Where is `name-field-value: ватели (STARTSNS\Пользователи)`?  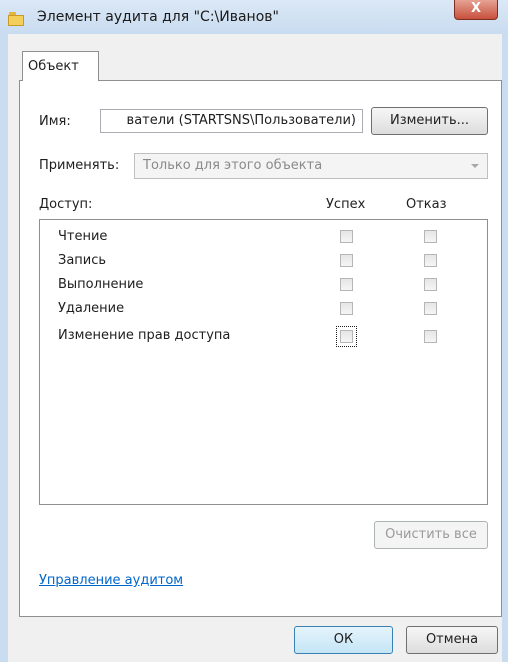 name-field-value: ватели (STARTSNS\Пользователи) is located at coordinates (241, 120).